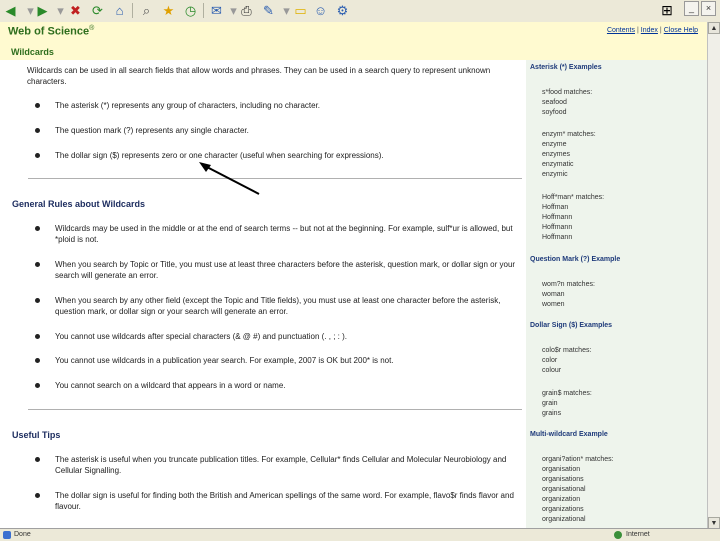 This screenshot has width=720, height=541. What do you see at coordinates (567, 92) in the screenshot?
I see `example-pattern: s*food matches:` at bounding box center [567, 92].